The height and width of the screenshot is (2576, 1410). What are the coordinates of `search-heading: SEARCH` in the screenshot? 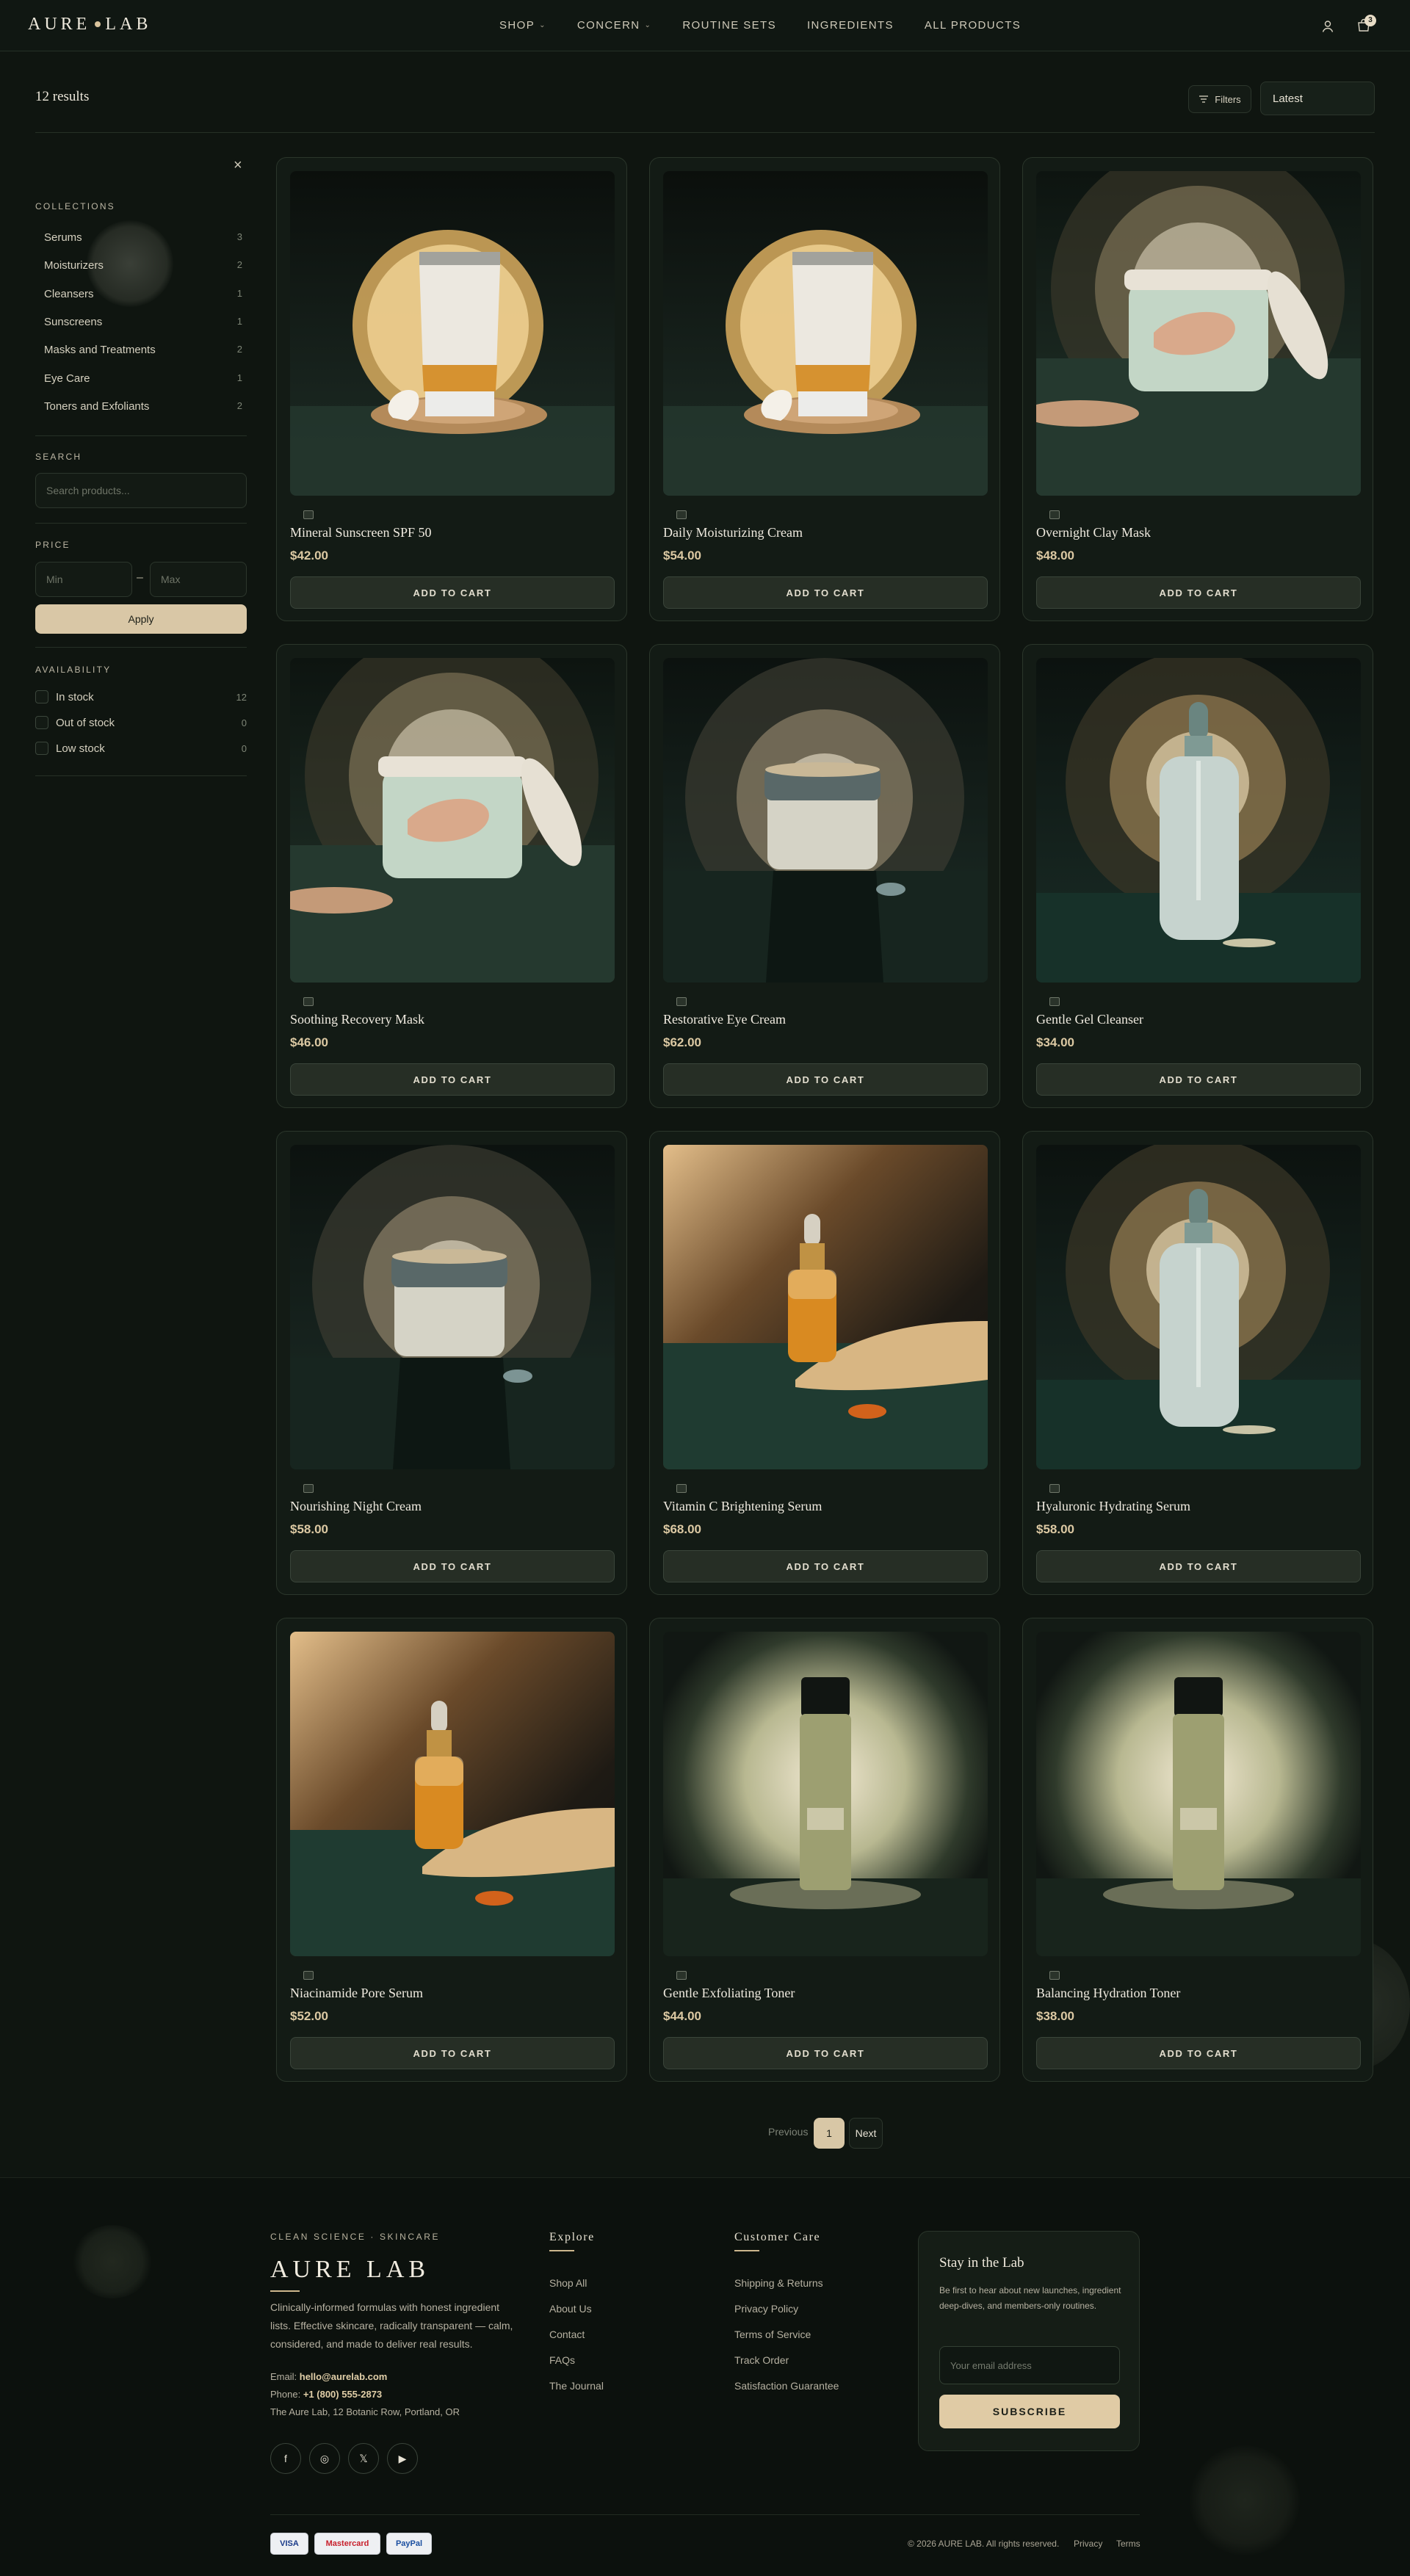 It's located at (58, 457).